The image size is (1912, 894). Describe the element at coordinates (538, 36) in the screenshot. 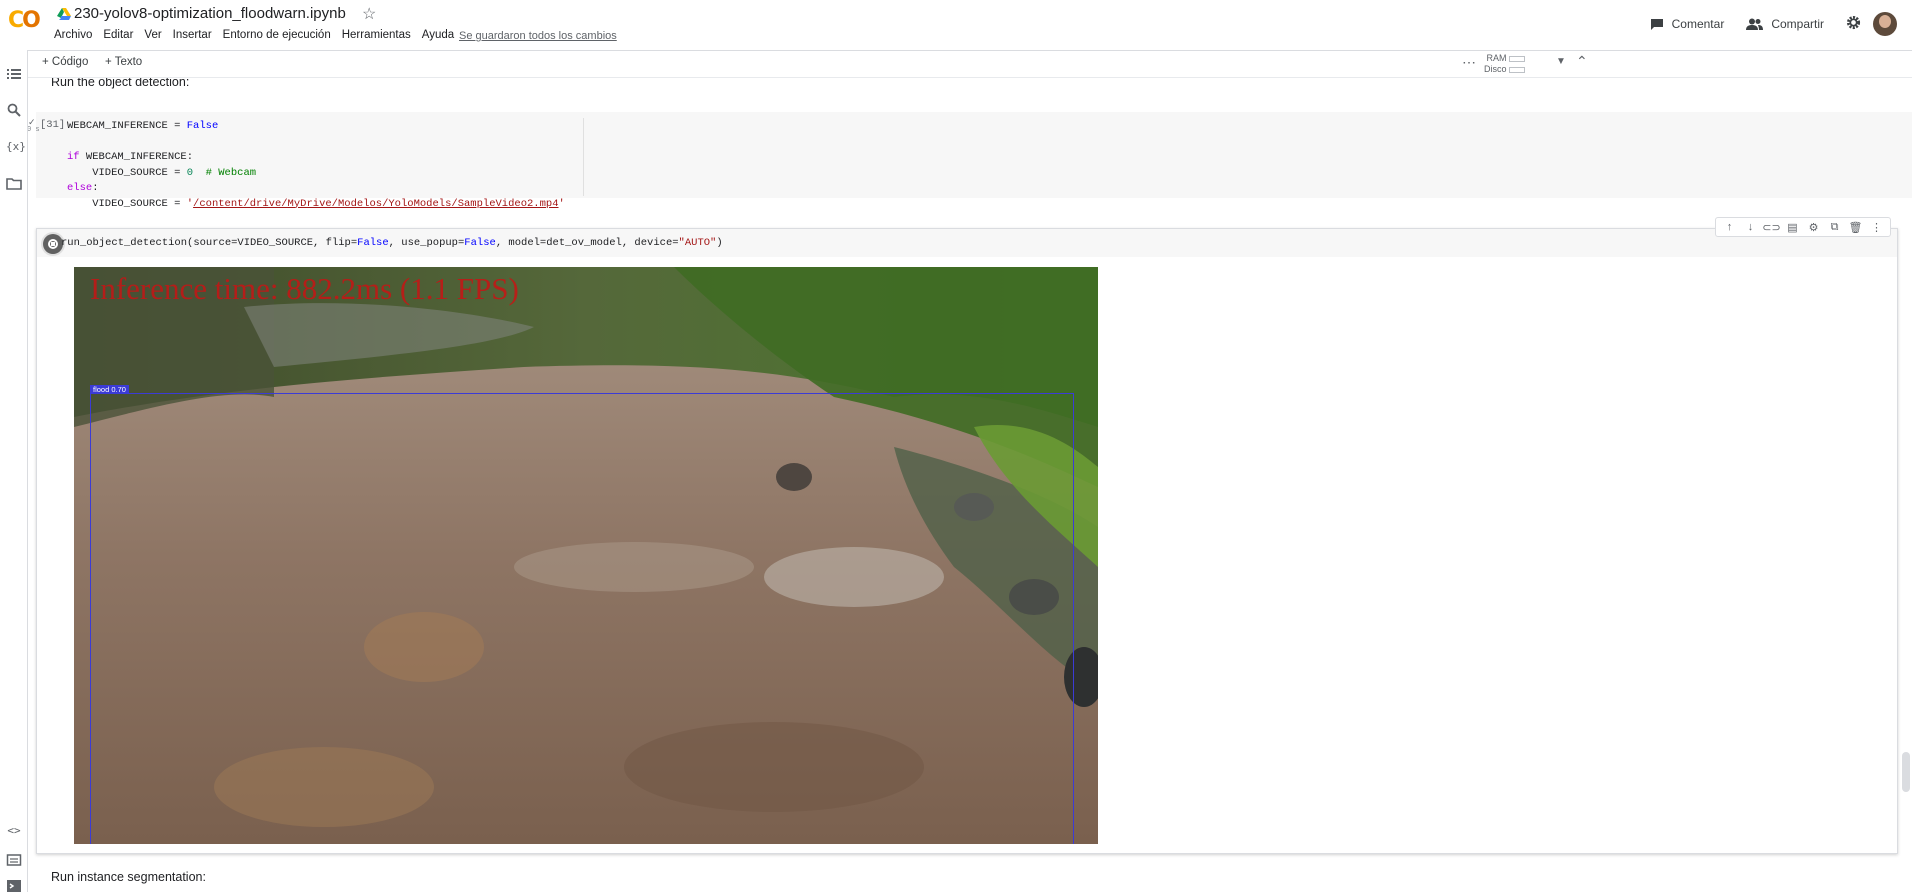

I see `save-status-link: Se guardaron todos los cambios` at that location.